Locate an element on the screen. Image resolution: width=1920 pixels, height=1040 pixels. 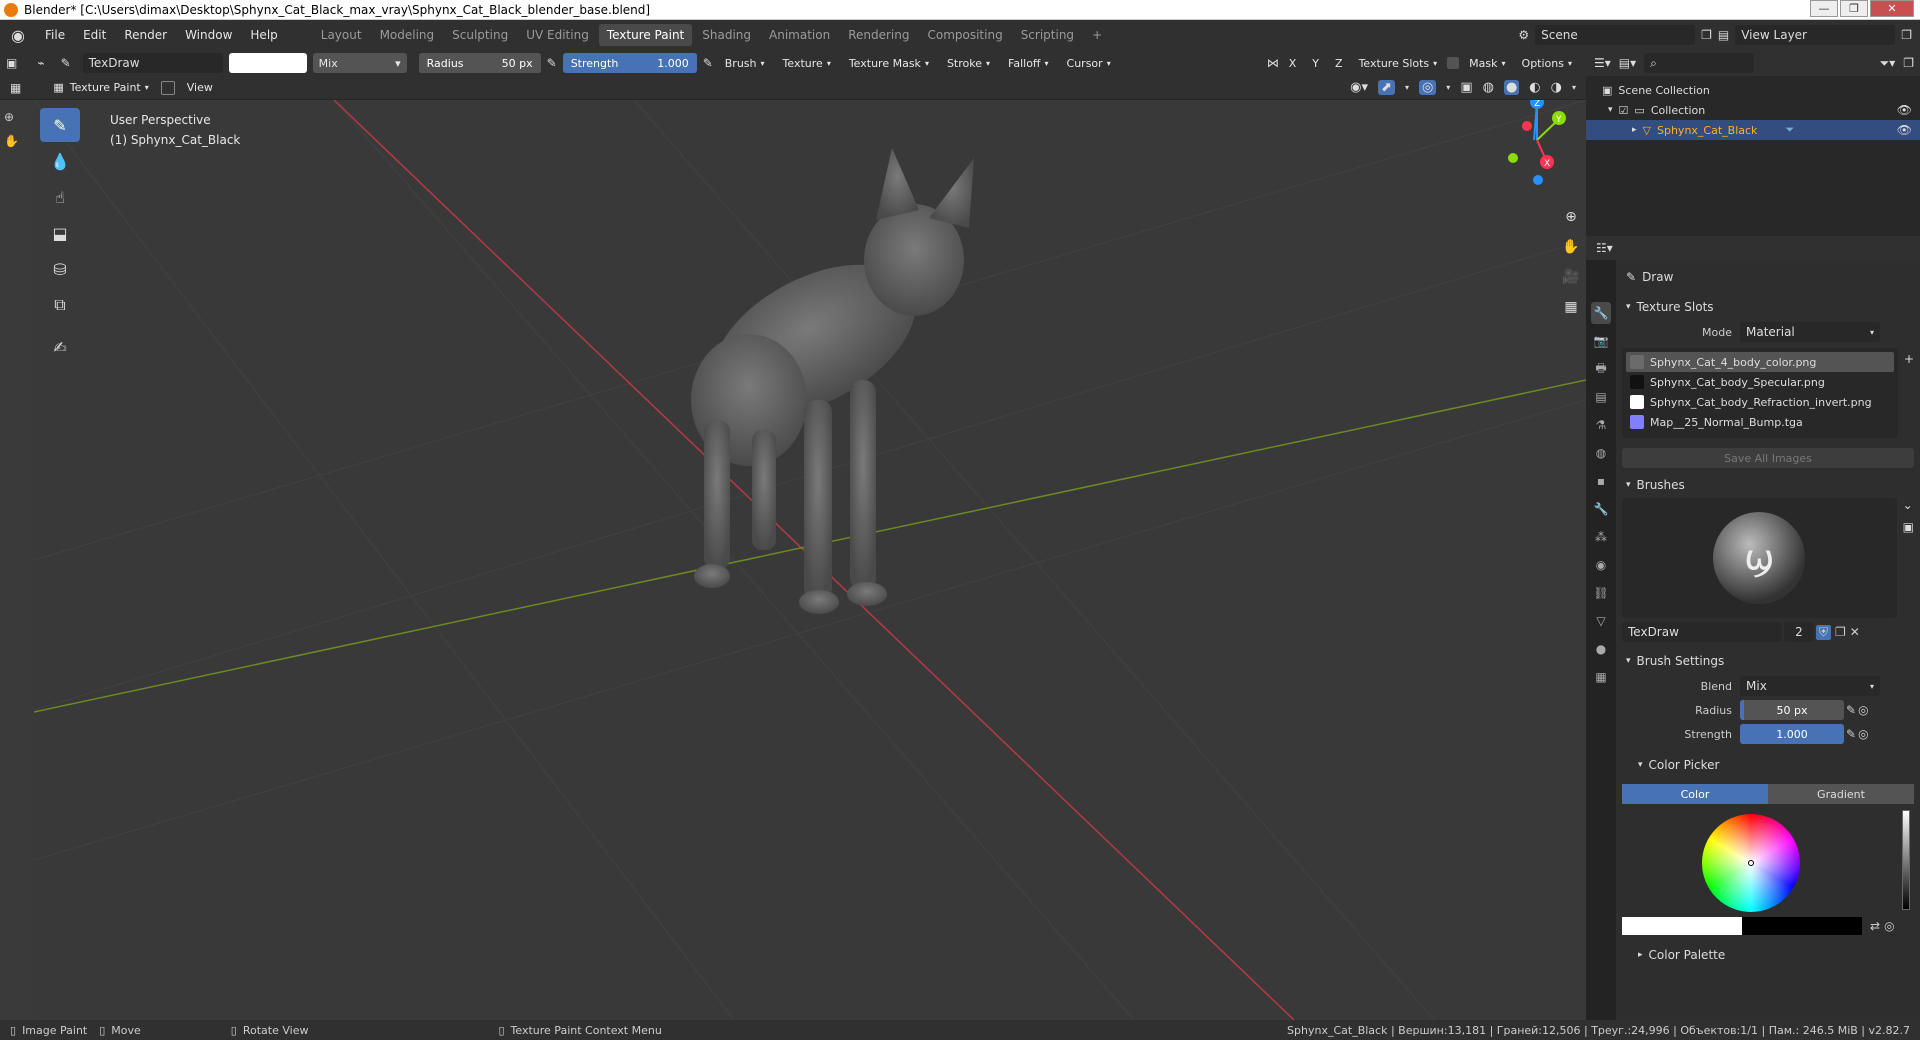
mask-menu: Mask ▾ is located at coordinates (1487, 63).